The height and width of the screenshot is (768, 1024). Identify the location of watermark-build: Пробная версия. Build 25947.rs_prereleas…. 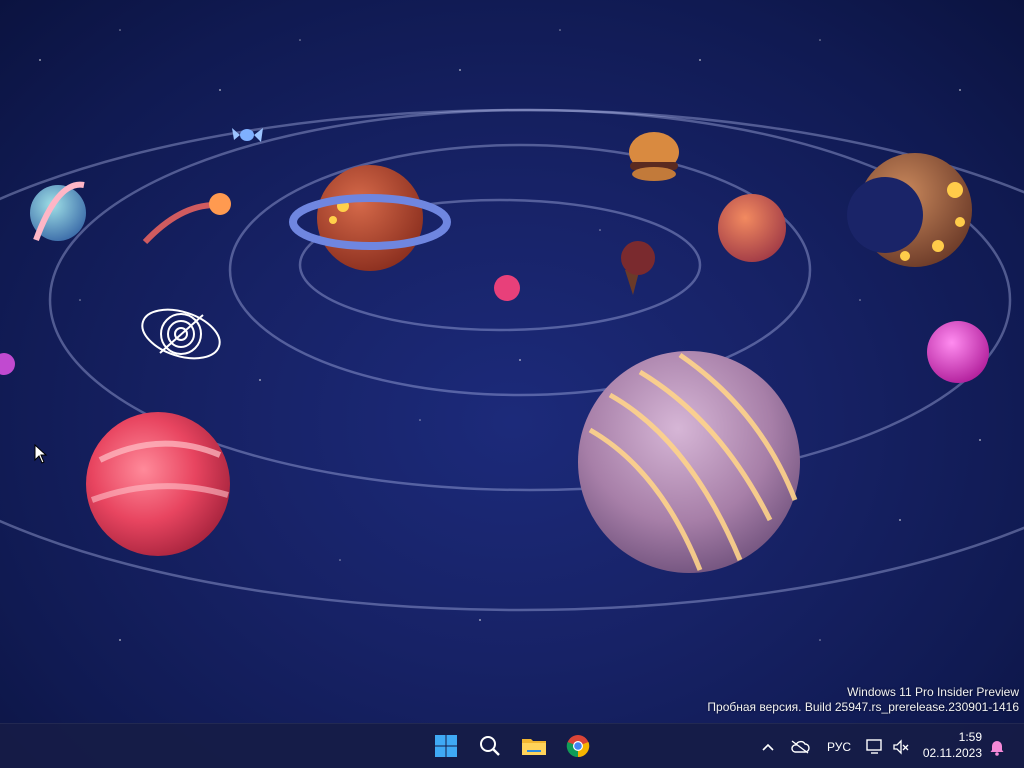
(863, 707).